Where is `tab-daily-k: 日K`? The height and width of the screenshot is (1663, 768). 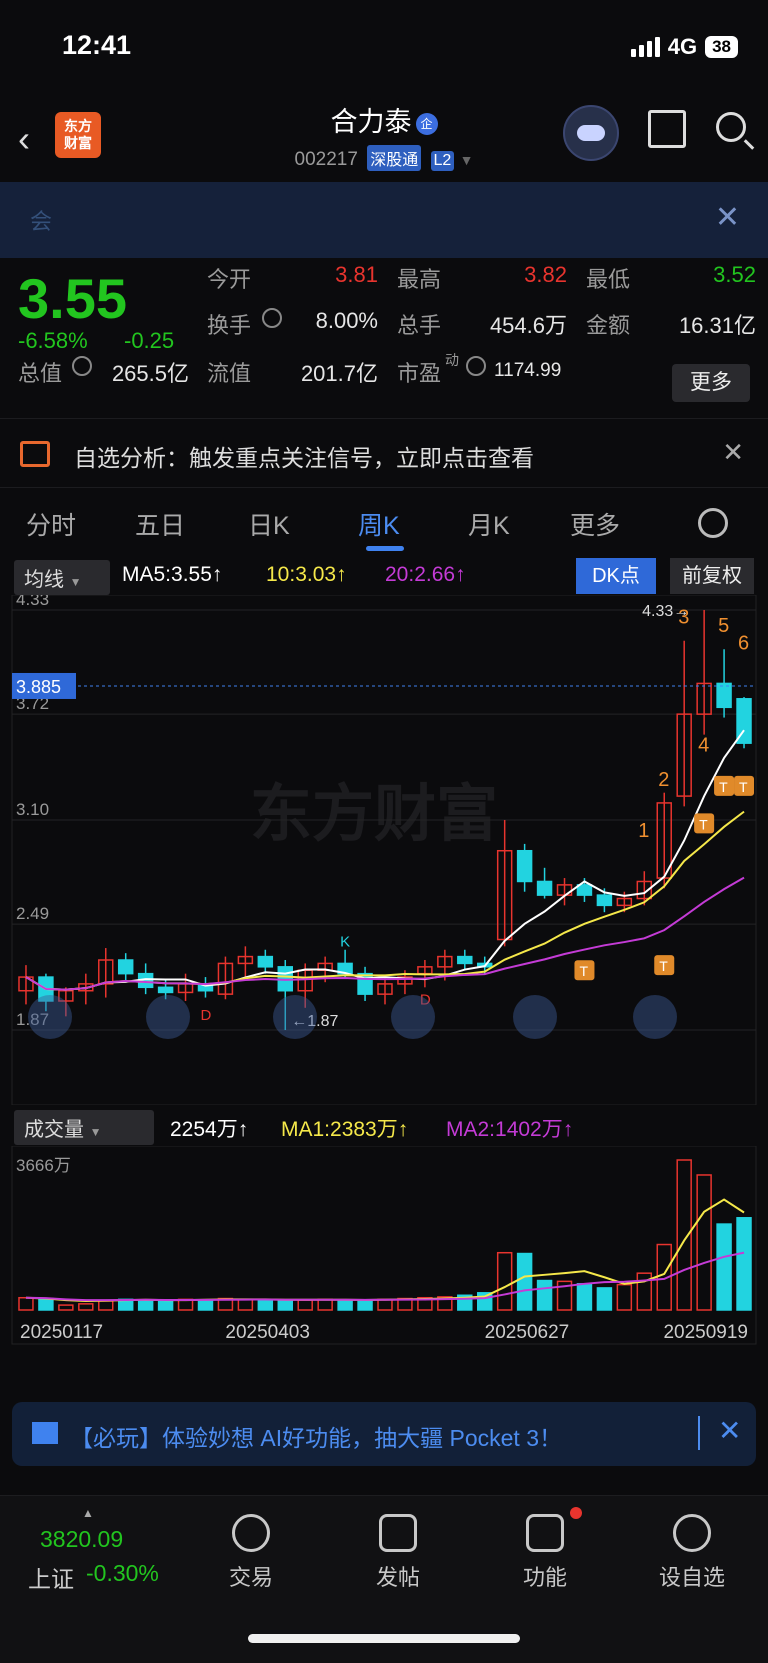 tab-daily-k: 日K is located at coordinates (269, 524).